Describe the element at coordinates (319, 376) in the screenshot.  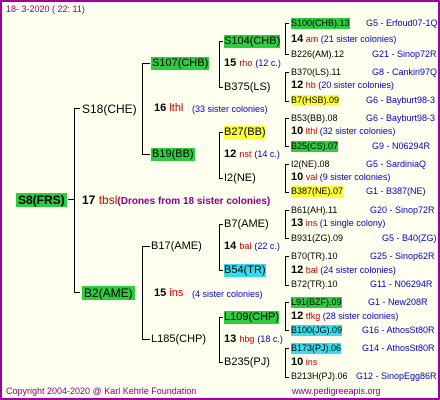
I see `queen-leaf: B213H(PJ).06` at that location.